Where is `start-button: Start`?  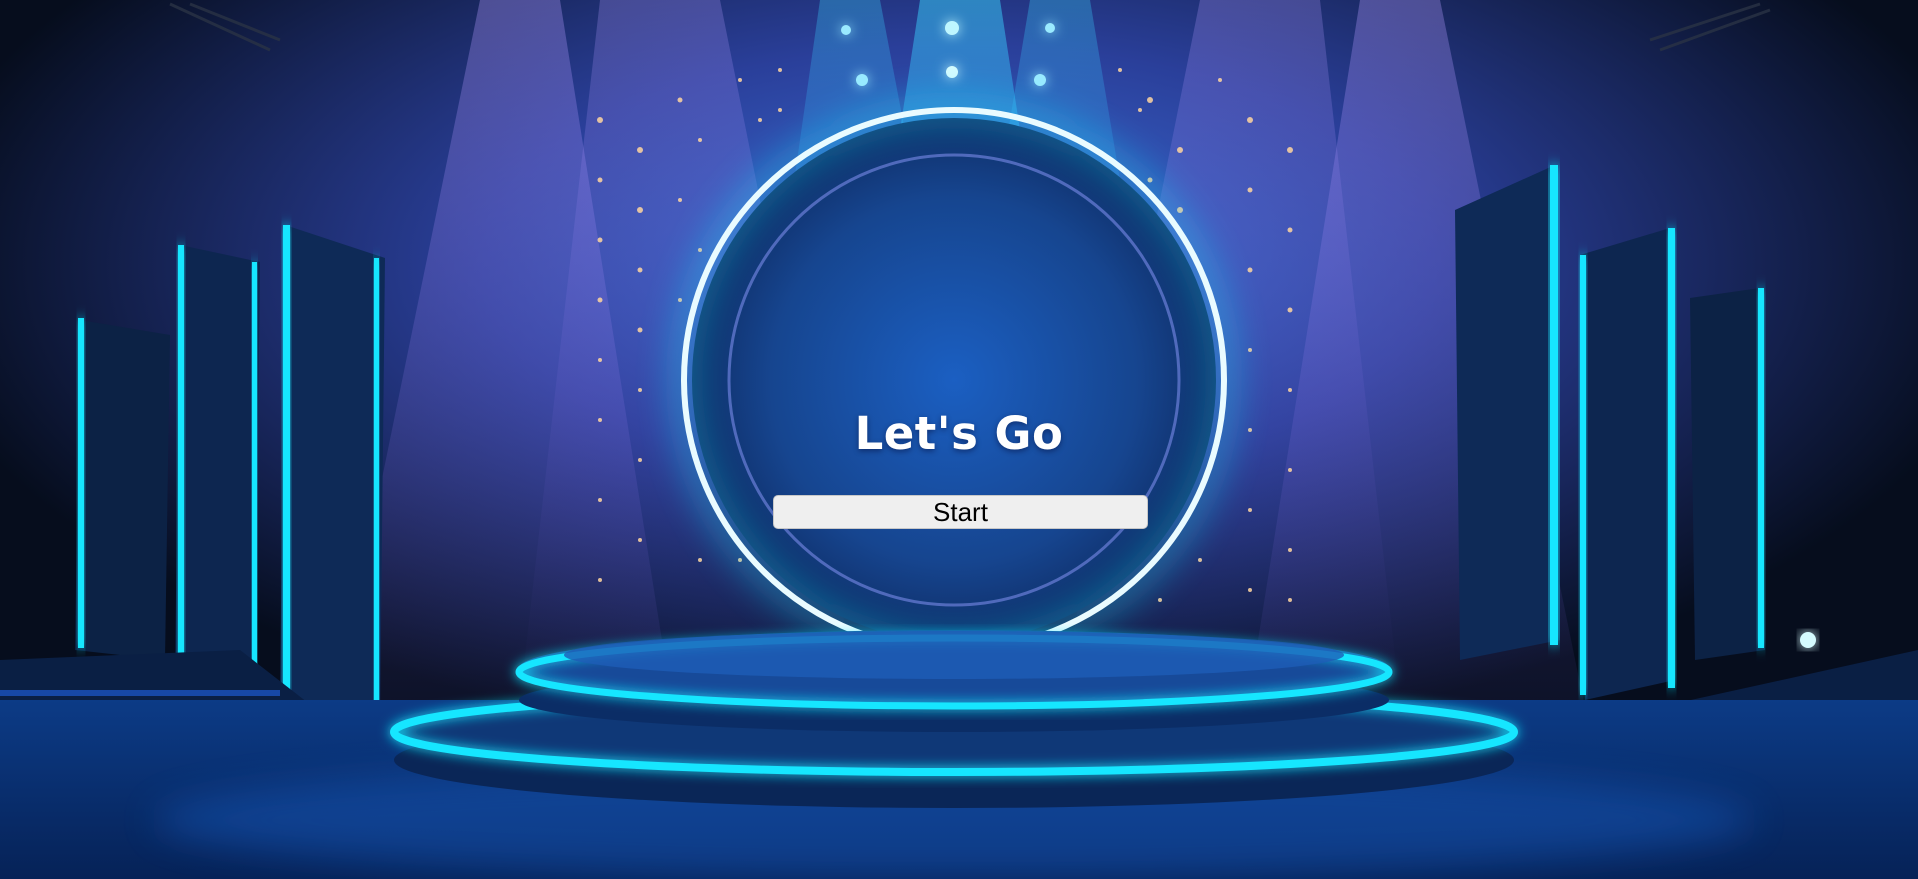 start-button: Start is located at coordinates (960, 512).